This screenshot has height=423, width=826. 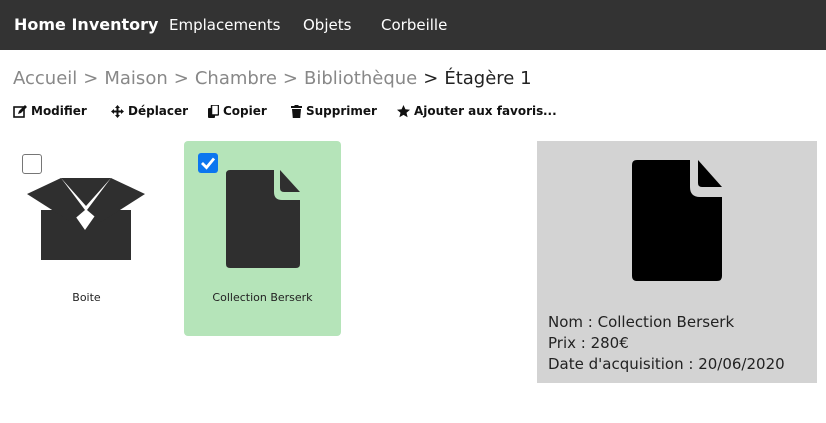 I want to click on nav-emplacements: Emplacements, so click(x=225, y=25).